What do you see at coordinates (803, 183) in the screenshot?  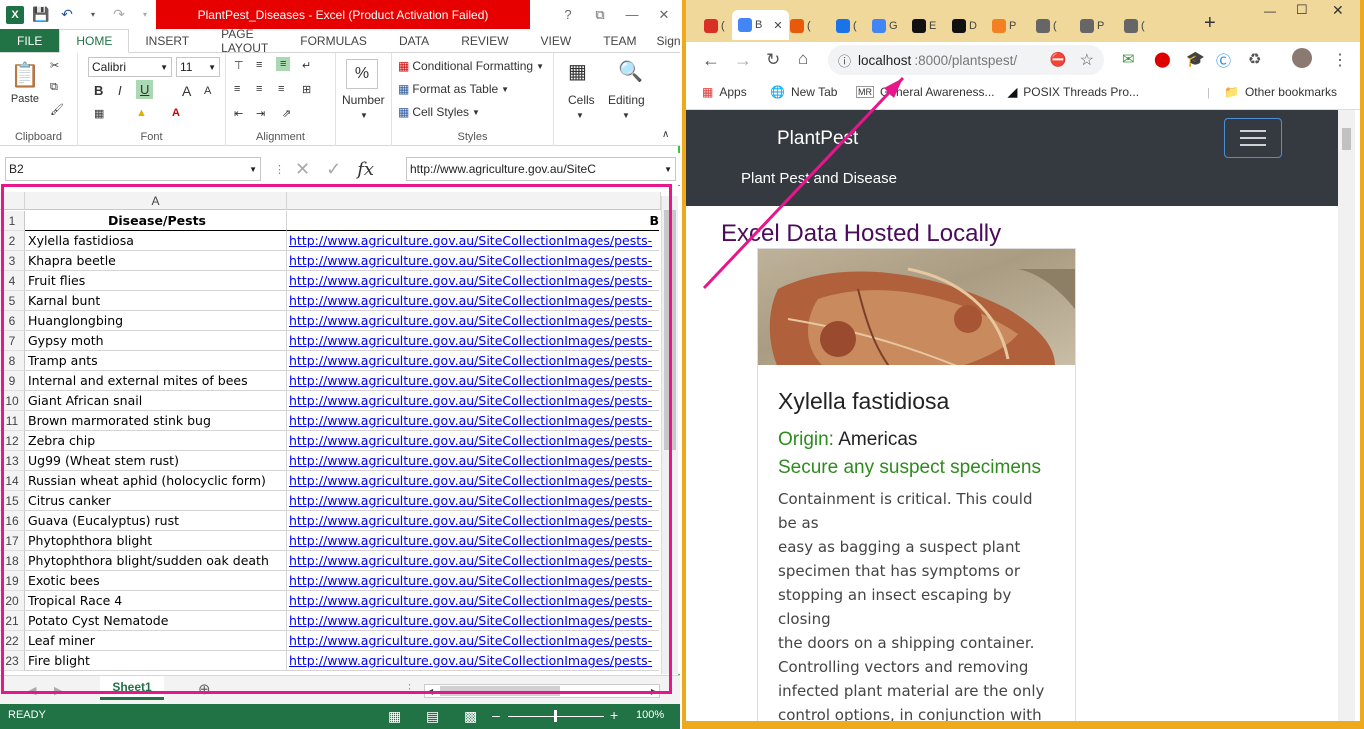 I see `annotation-arrow` at bounding box center [803, 183].